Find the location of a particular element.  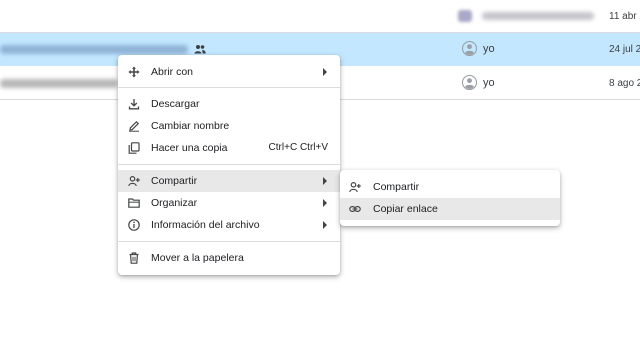

owner-avatar-redacted is located at coordinates (465, 16).